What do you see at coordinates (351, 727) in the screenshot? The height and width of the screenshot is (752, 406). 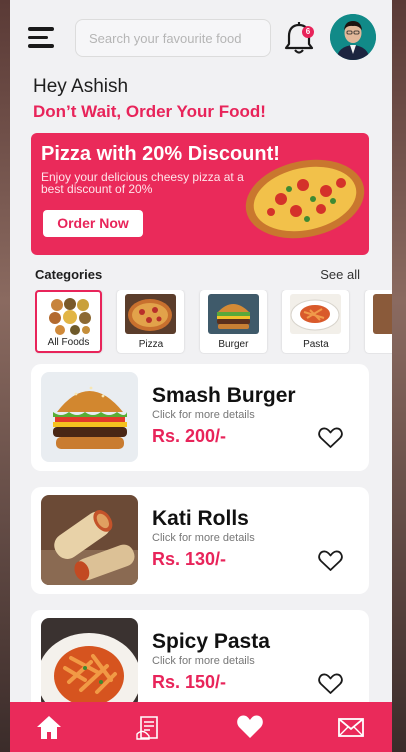 I see `mail-icon` at bounding box center [351, 727].